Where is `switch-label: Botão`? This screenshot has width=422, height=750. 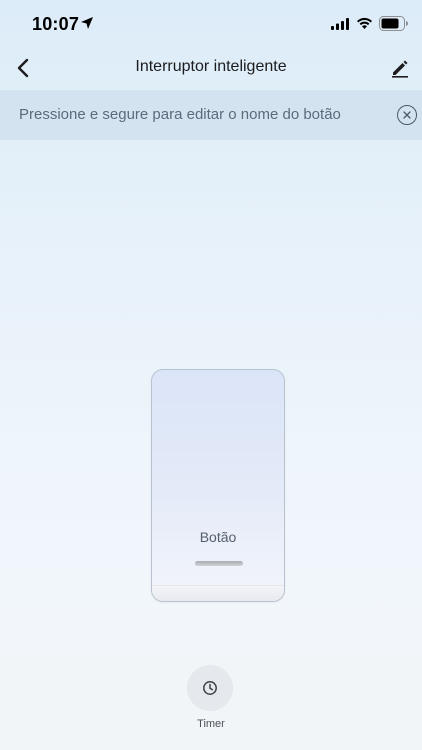 switch-label: Botão is located at coordinates (218, 537).